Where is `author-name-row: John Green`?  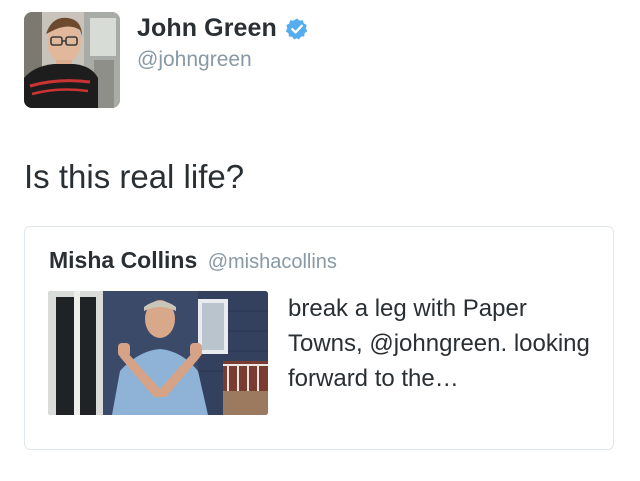 author-name-row: John Green is located at coordinates (223, 28).